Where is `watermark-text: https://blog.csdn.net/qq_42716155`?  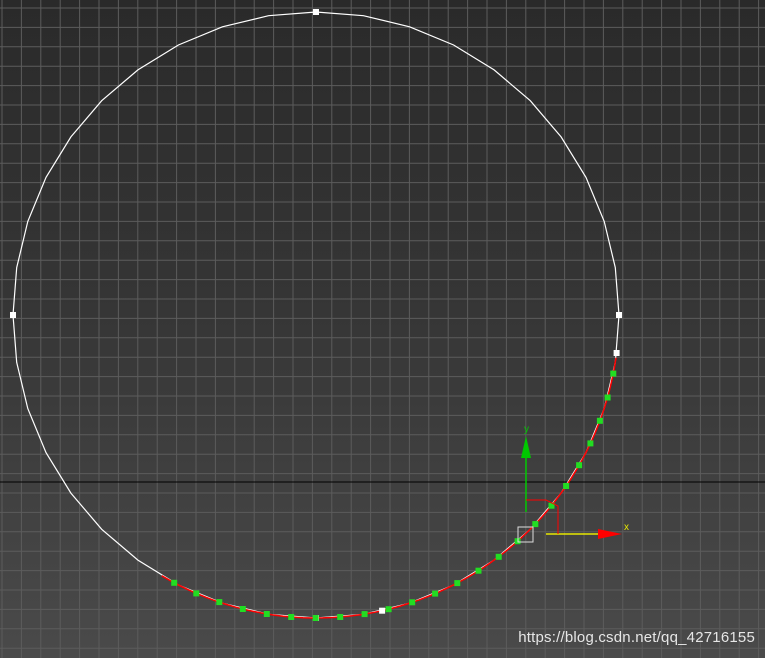 watermark-text: https://blog.csdn.net/qq_42716155 is located at coordinates (636, 637).